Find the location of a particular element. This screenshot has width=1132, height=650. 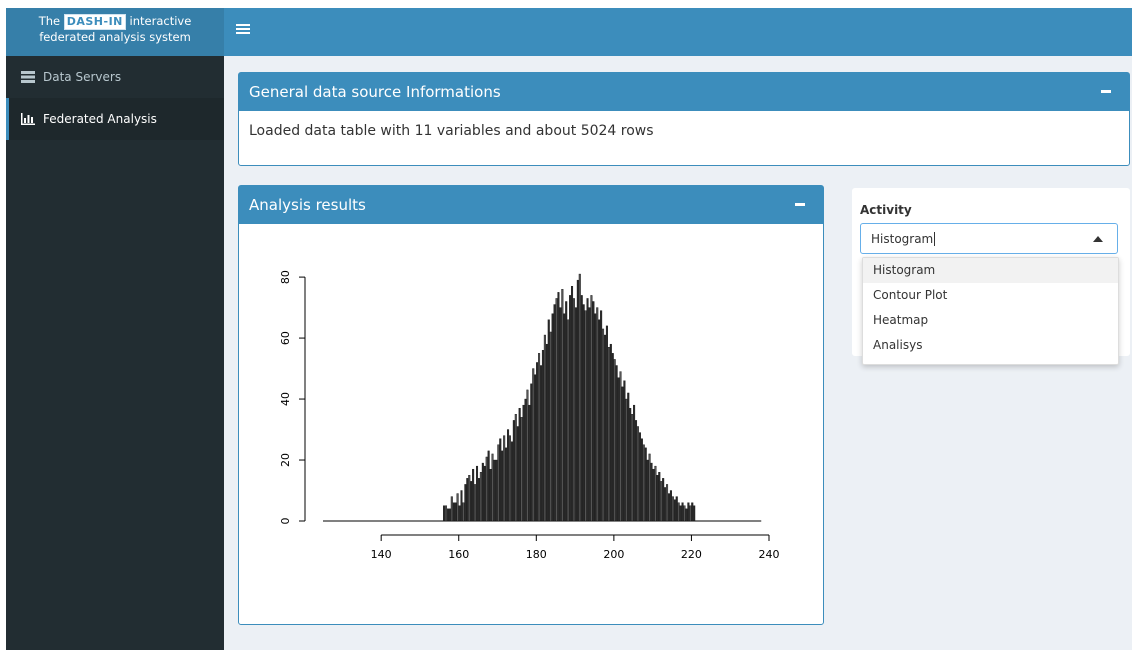

bar-chart-icon is located at coordinates (28, 119).